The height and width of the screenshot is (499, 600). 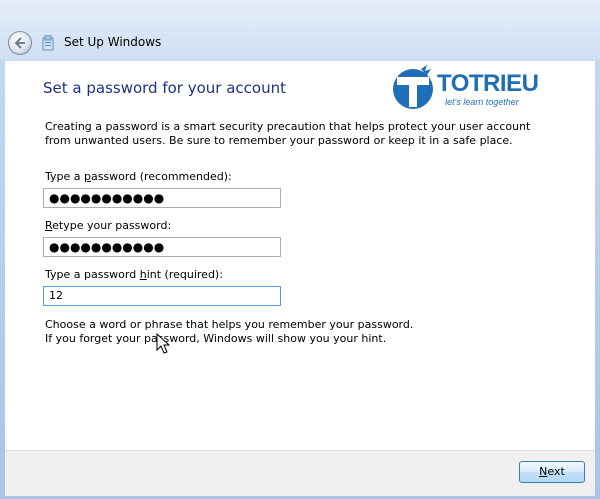 I want to click on back-arrow-icon, so click(x=19, y=43).